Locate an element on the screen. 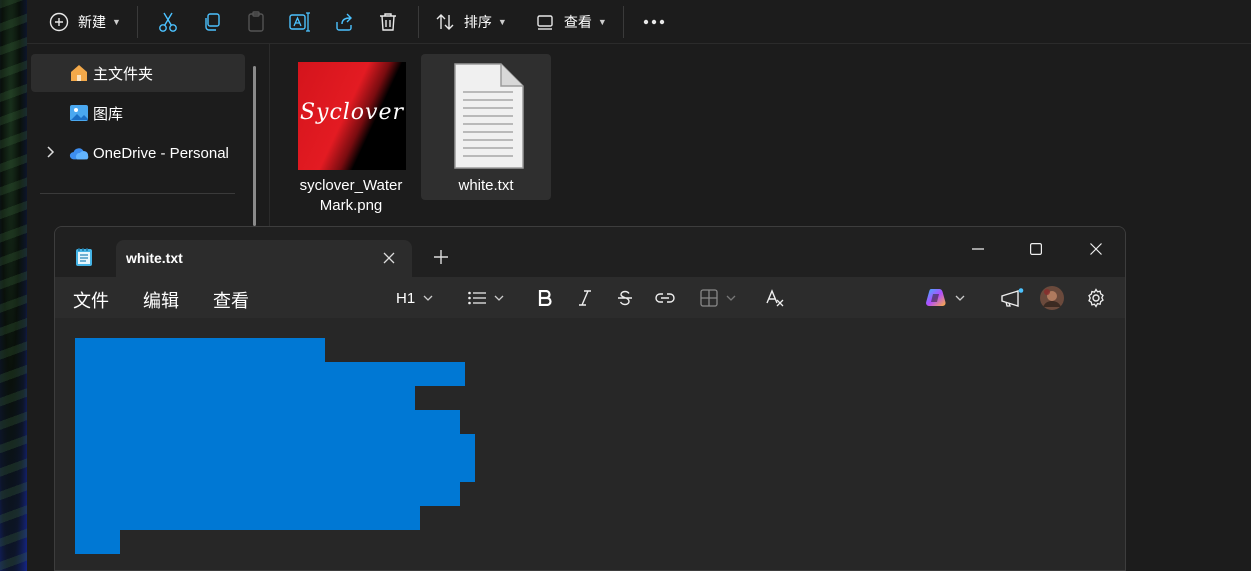 Image resolution: width=1251 pixels, height=571 pixels. gallery-icon is located at coordinates (79, 113).